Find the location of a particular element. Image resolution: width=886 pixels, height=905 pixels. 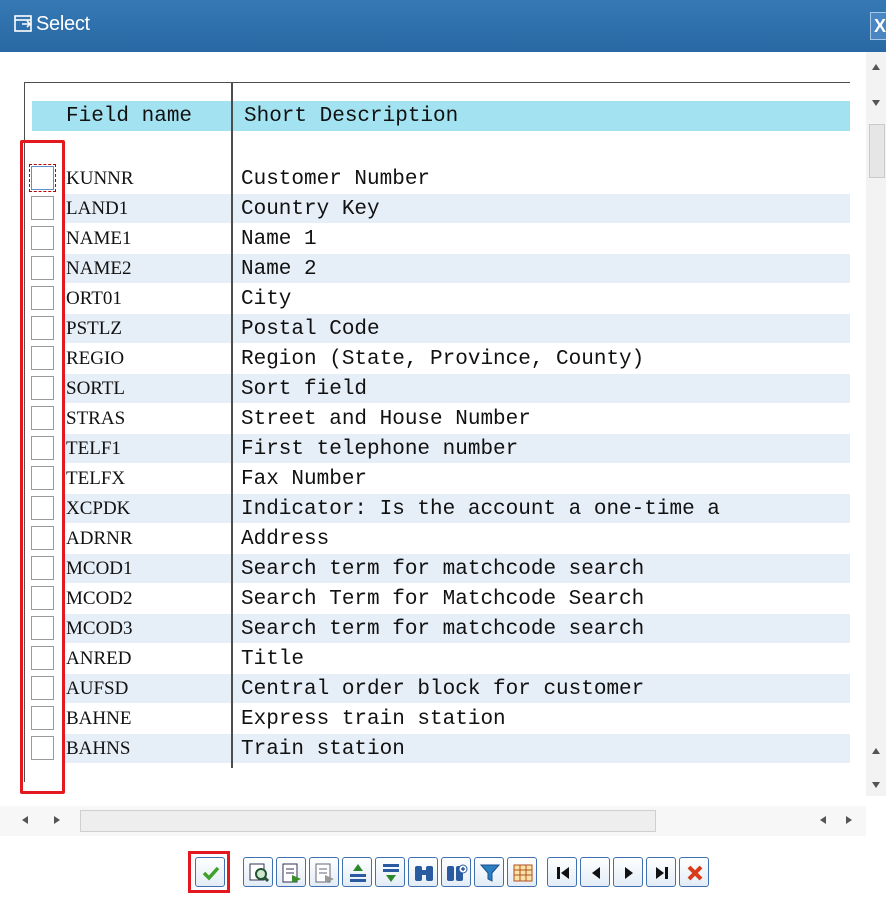

table-row: TELFX Fax Number is located at coordinates (437, 479).